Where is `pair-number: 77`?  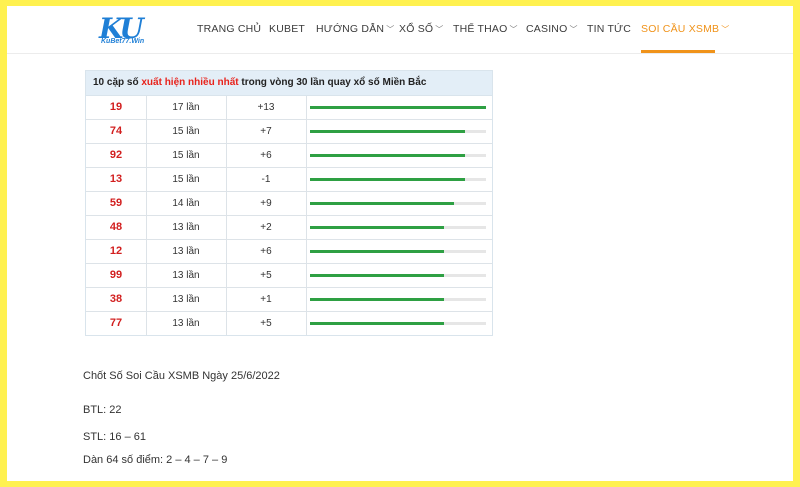 pair-number: 77 is located at coordinates (116, 323).